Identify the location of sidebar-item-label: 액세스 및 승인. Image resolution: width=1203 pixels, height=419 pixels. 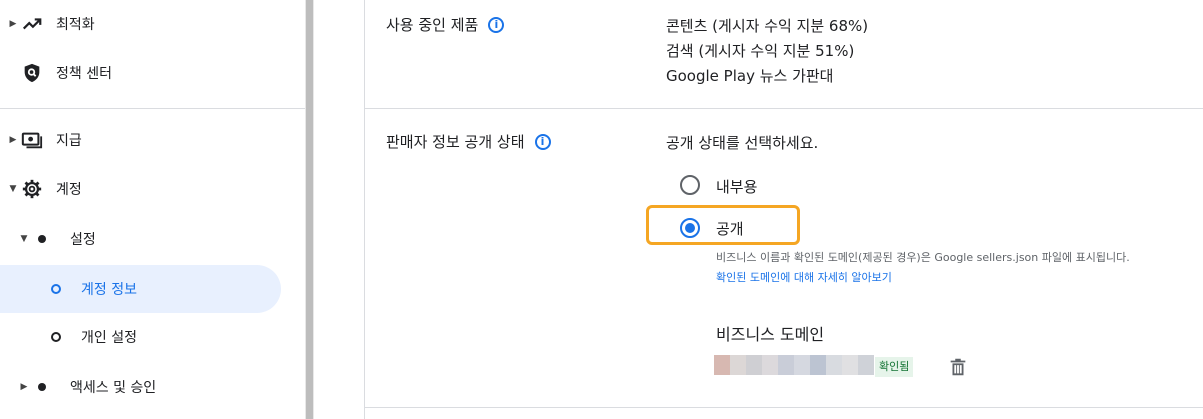
(113, 388).